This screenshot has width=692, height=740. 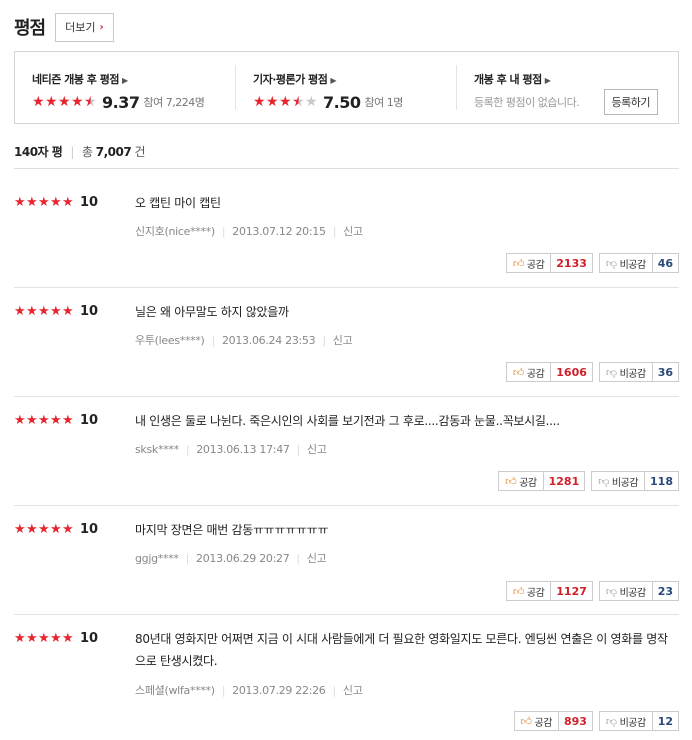 I want to click on more-button: 더보기 ›, so click(x=84, y=27).